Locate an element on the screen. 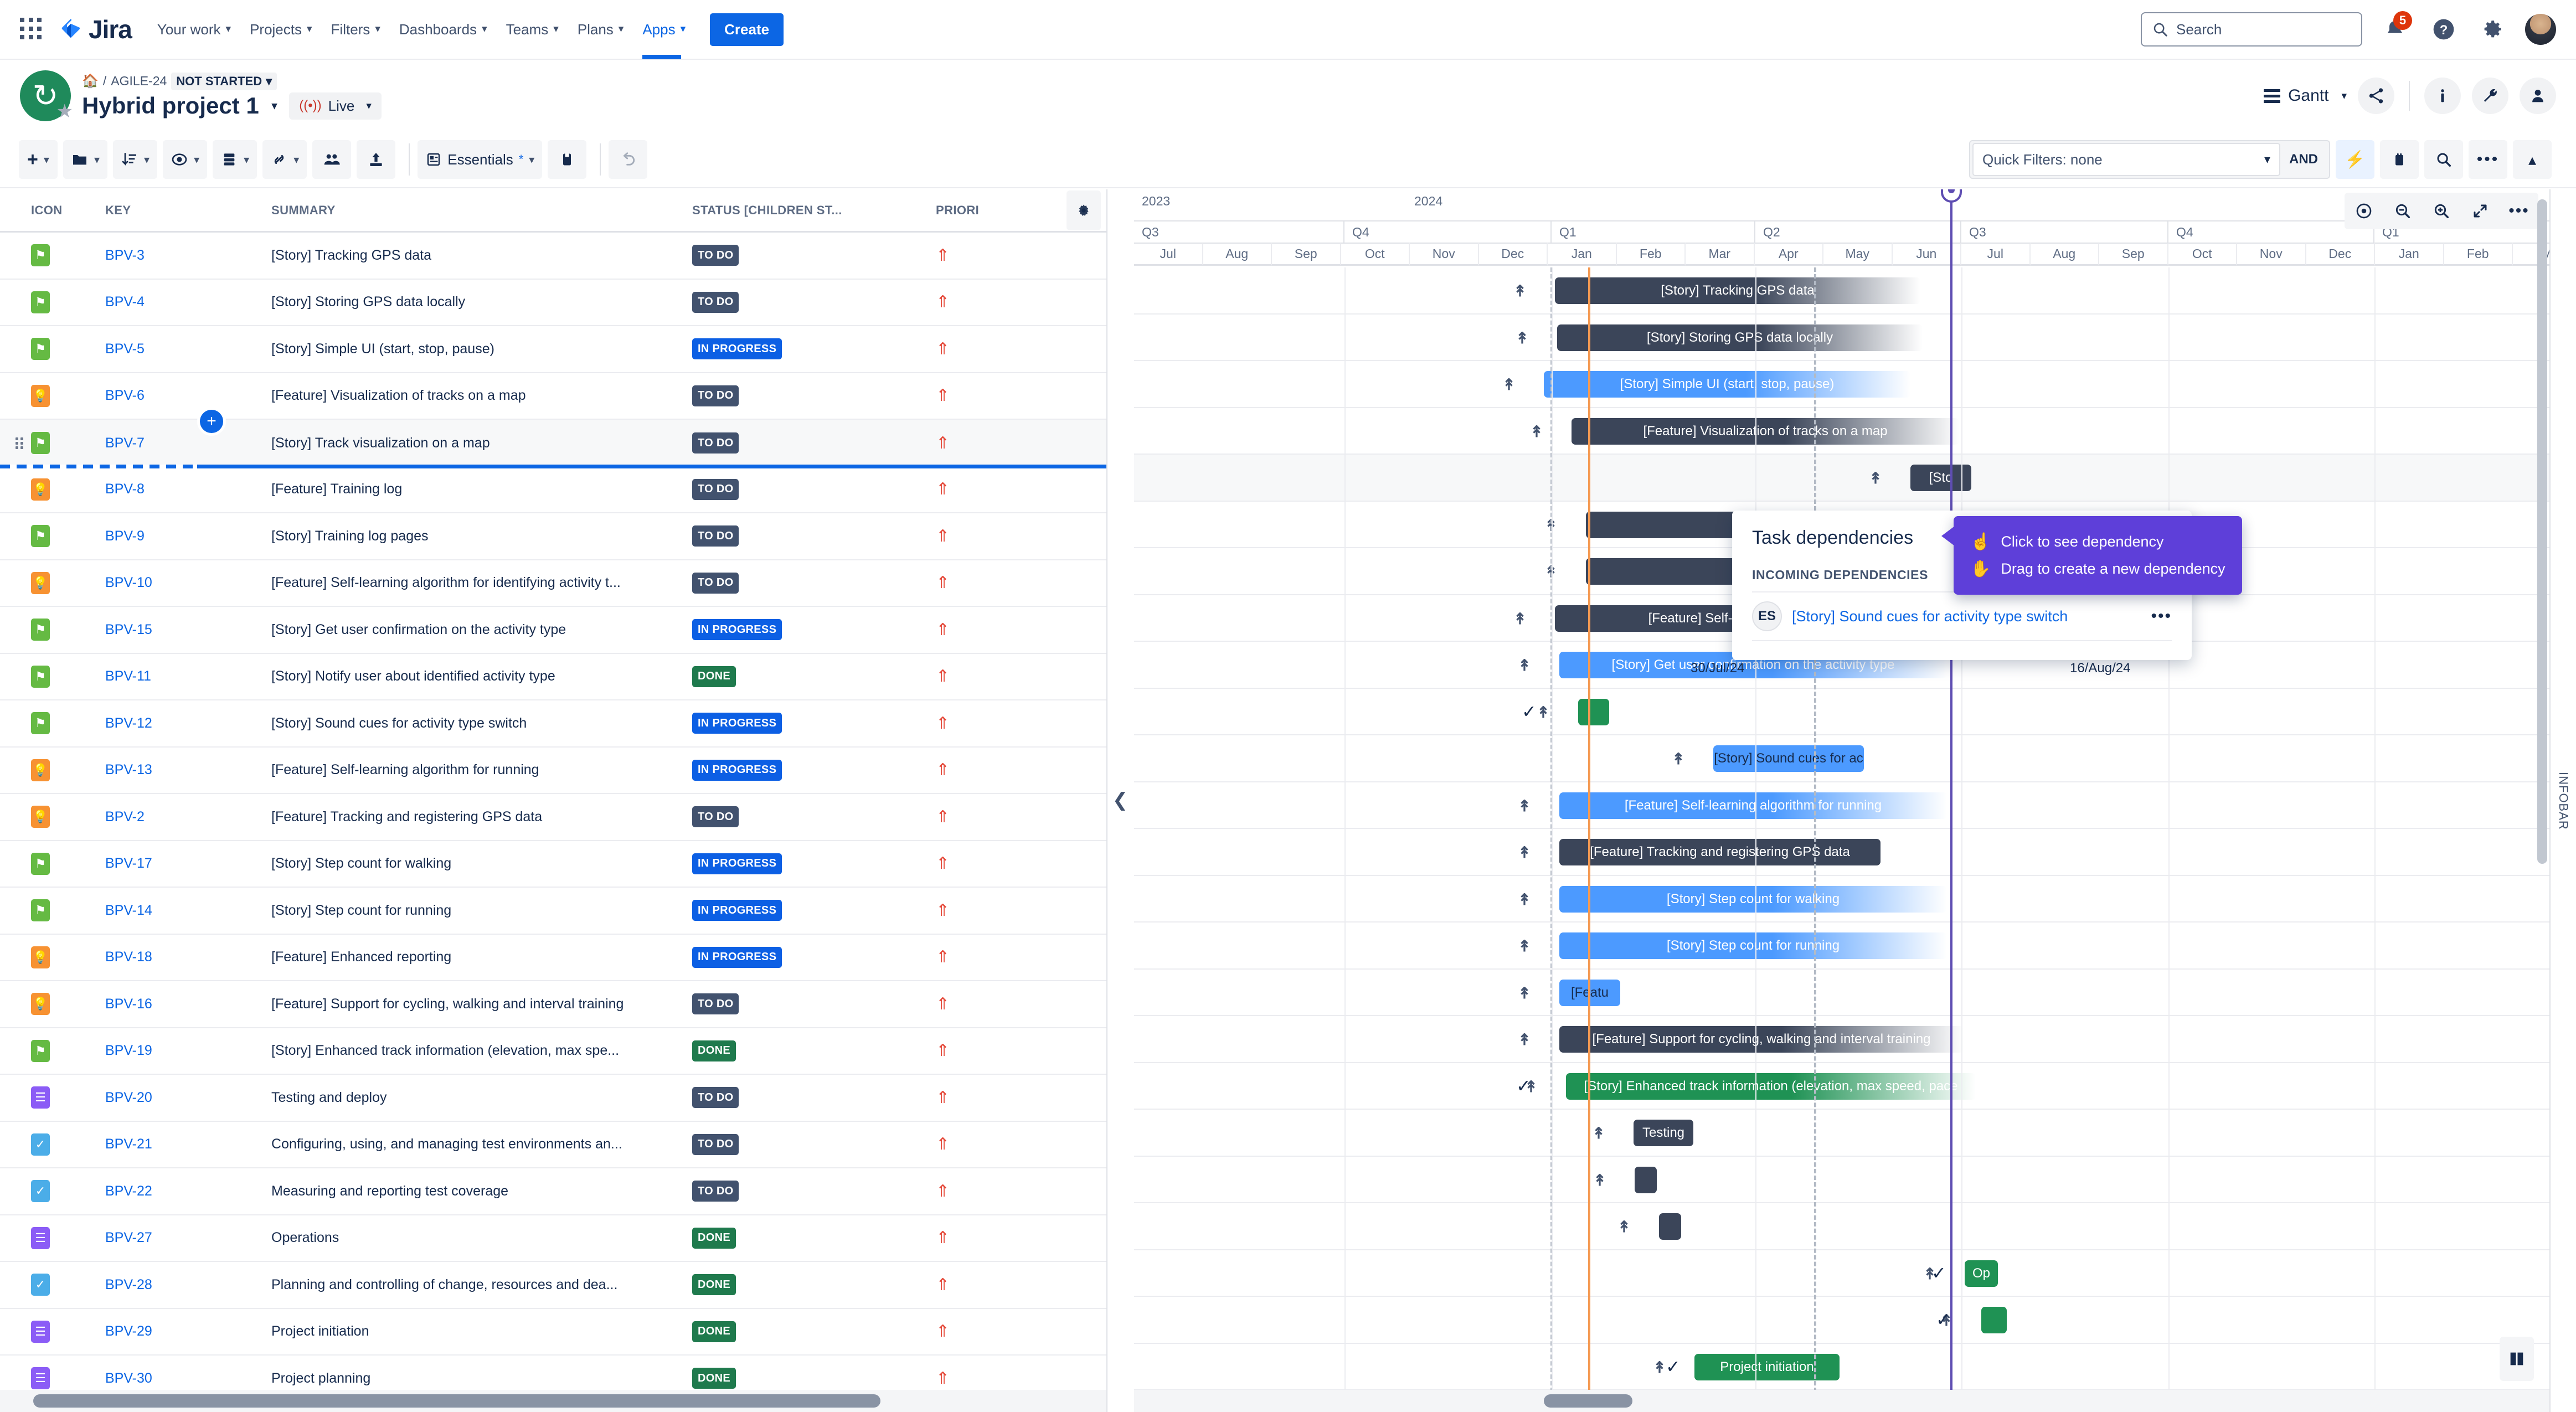  configure-button is located at coordinates (2490, 96).